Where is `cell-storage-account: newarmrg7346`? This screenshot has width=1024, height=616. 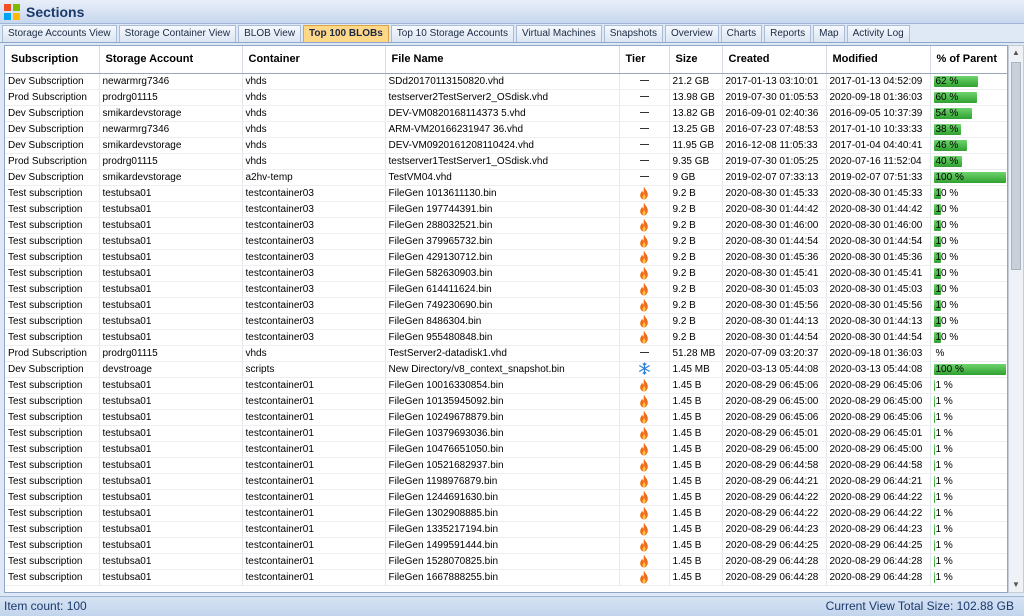 cell-storage-account: newarmrg7346 is located at coordinates (171, 81).